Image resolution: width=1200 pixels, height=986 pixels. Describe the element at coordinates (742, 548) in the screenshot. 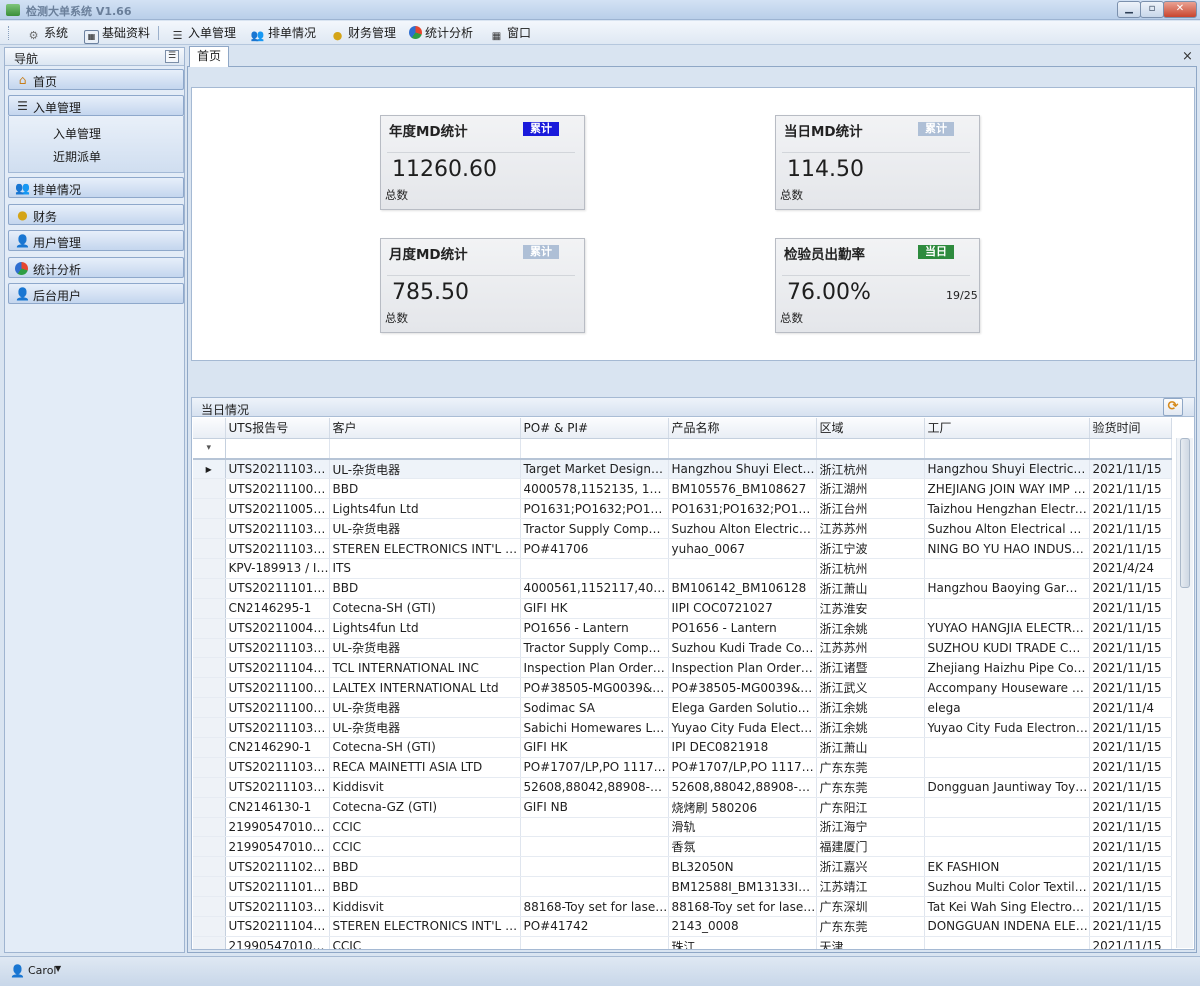

I see `table-cell: yuhao_0067` at that location.